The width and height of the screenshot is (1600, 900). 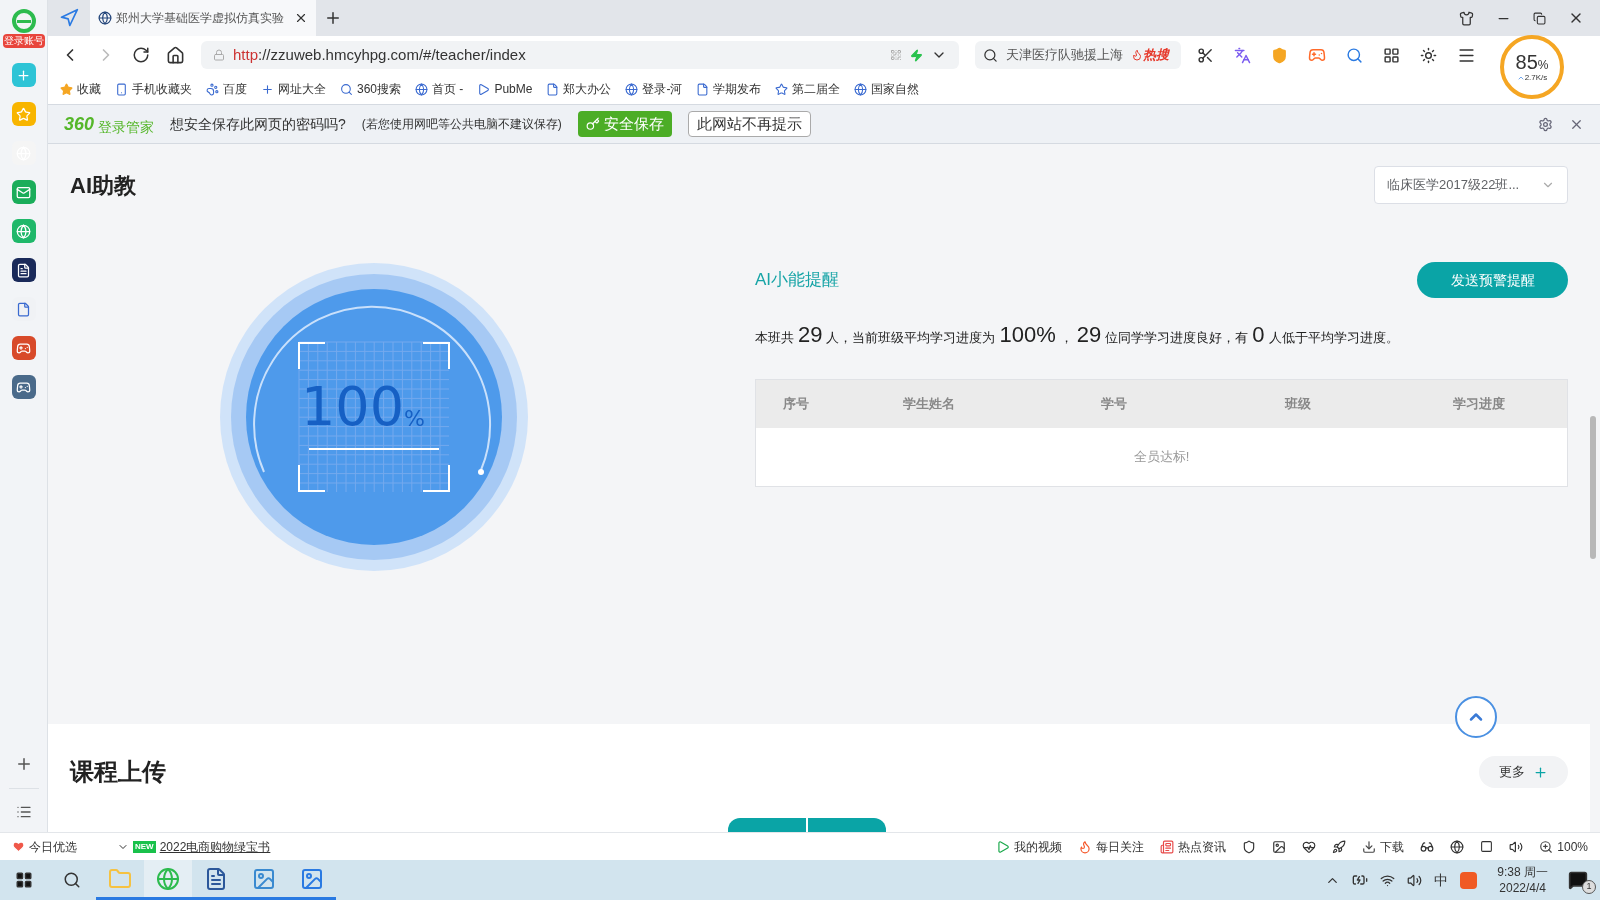 What do you see at coordinates (215, 846) in the screenshot?
I see `promo-link: 2022电商购物绿宝书` at bounding box center [215, 846].